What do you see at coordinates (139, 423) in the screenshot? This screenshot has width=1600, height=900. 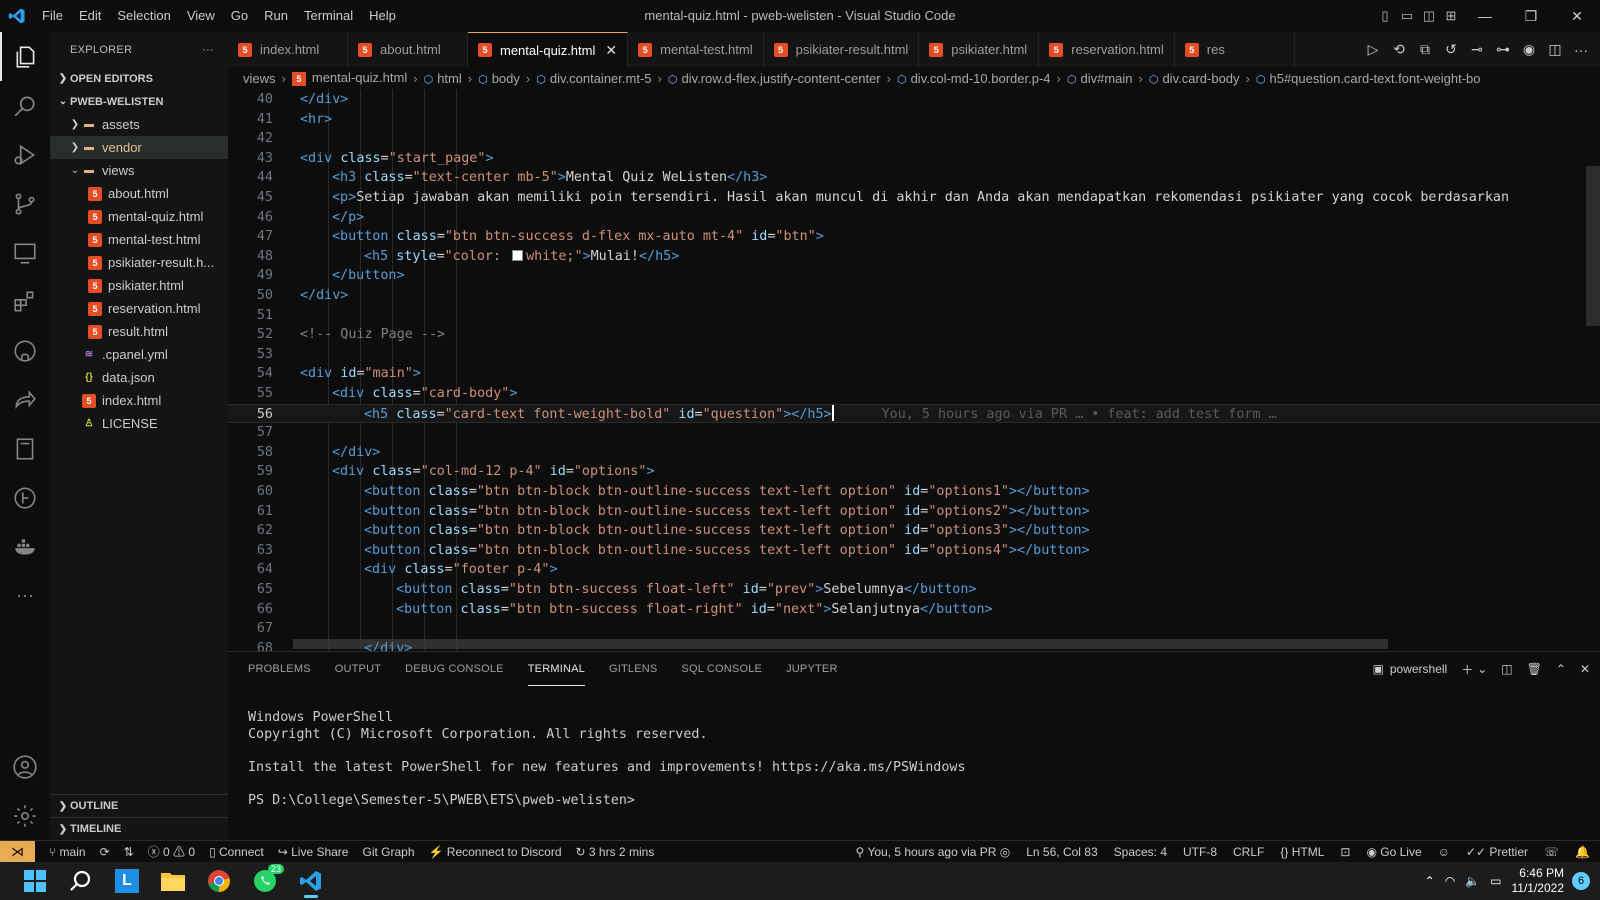 I see `file-item: ♙ LICENSE` at bounding box center [139, 423].